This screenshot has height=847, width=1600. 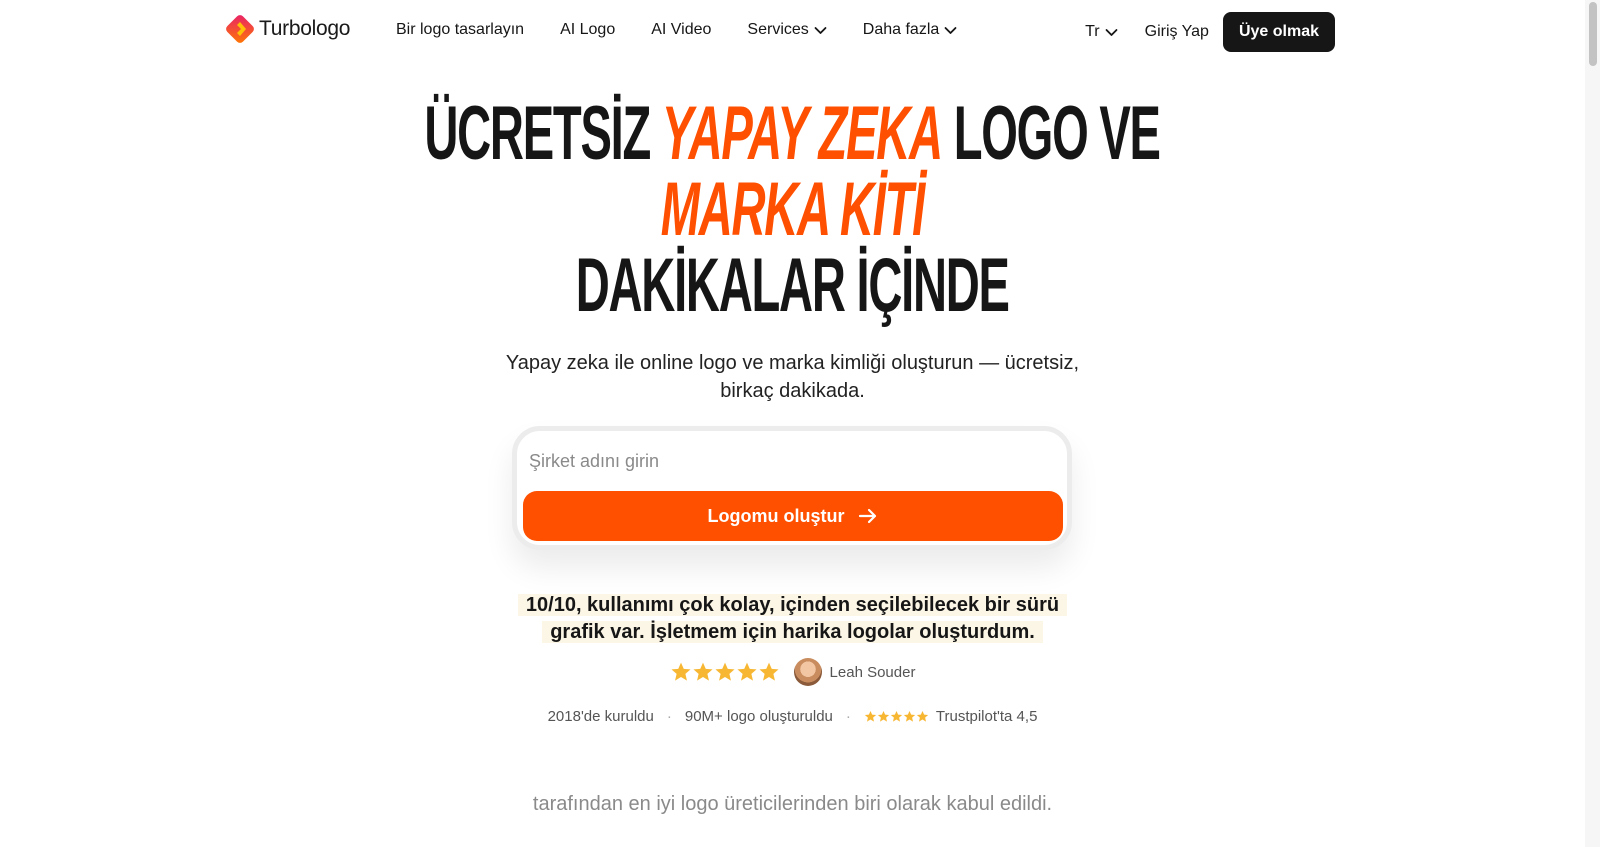 I want to click on company-name-input, so click(x=793, y=461).